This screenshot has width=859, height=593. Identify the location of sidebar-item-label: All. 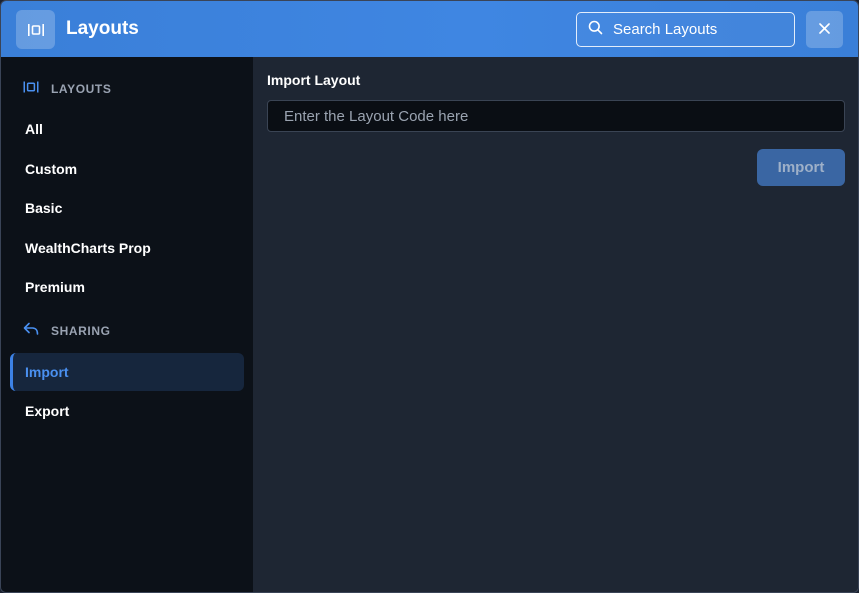
(34, 129).